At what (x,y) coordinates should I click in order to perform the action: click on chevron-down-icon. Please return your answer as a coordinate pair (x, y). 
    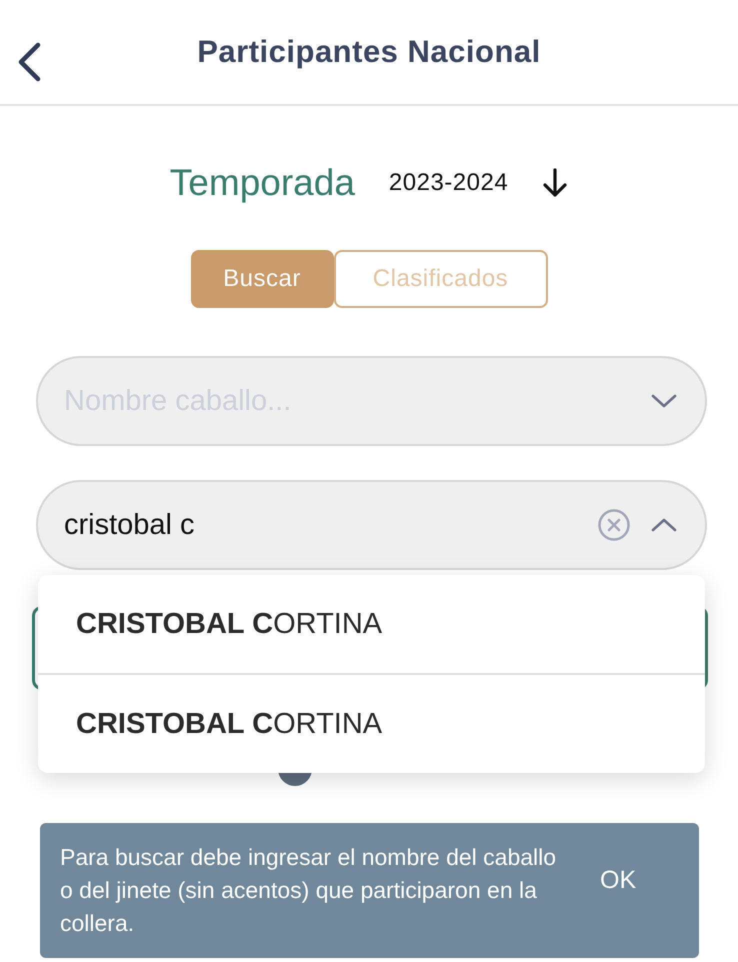
    Looking at the image, I should click on (664, 401).